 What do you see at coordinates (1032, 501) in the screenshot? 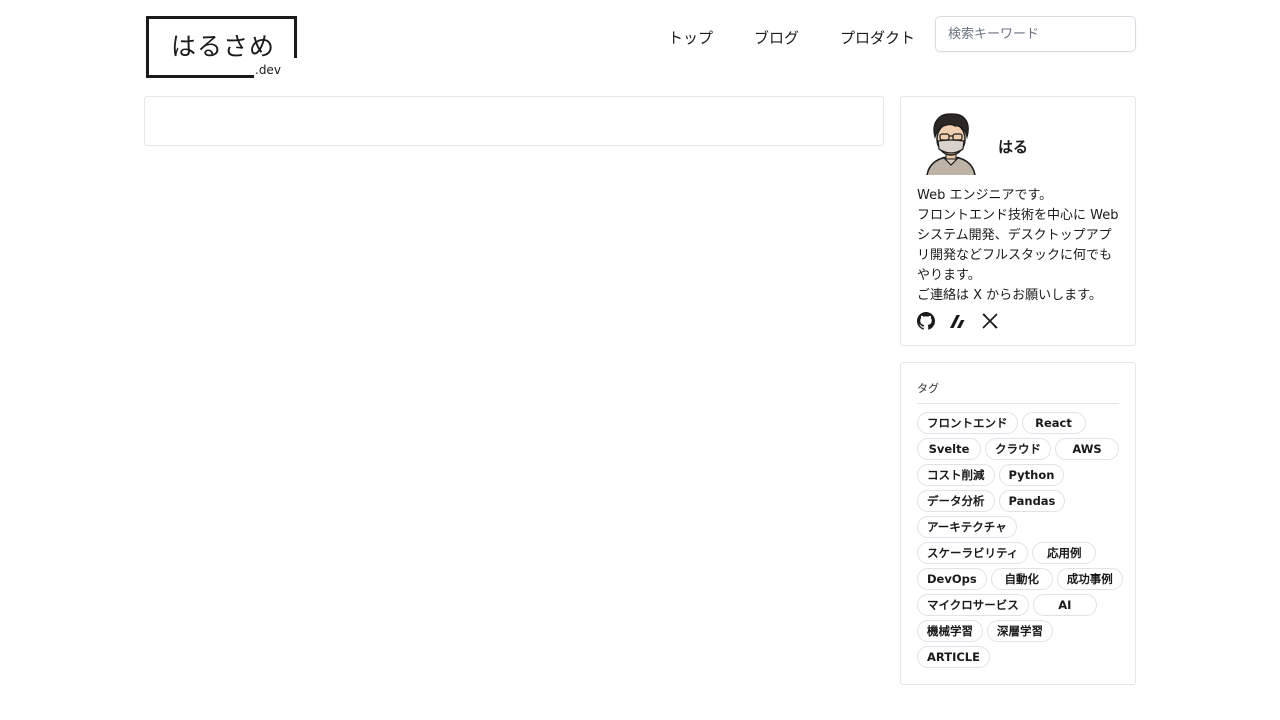
I see `tag-chip: Pandas` at bounding box center [1032, 501].